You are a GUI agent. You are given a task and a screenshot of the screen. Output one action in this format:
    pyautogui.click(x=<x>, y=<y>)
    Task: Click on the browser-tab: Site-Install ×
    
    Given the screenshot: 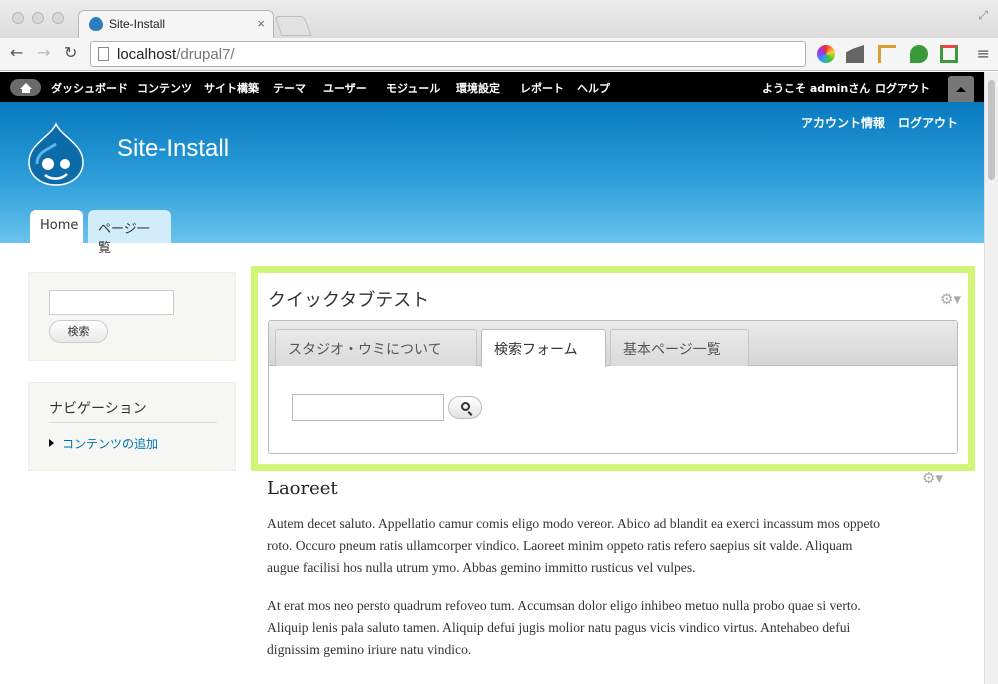 What is the action you would take?
    pyautogui.click(x=176, y=24)
    